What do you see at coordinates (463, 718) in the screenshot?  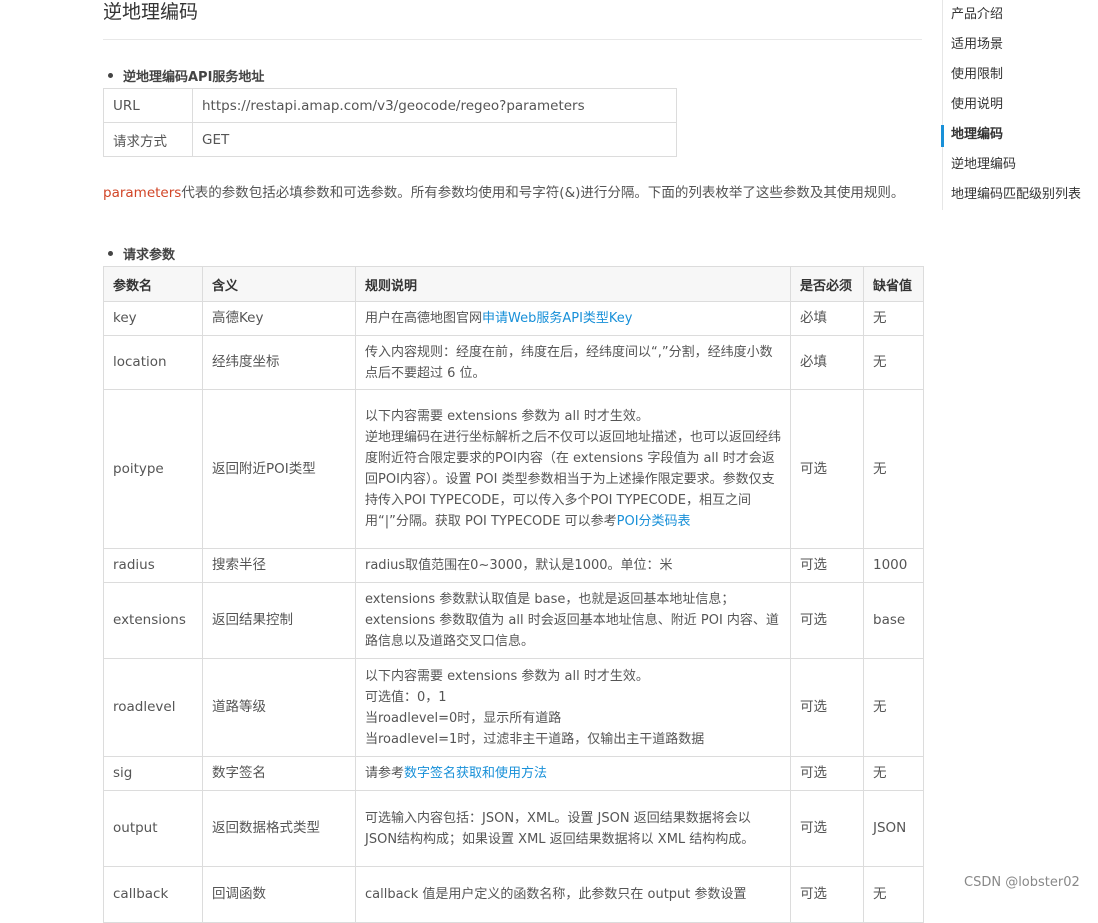 I see `rule-line: 当roadlevel=0时，显示所有道路` at bounding box center [463, 718].